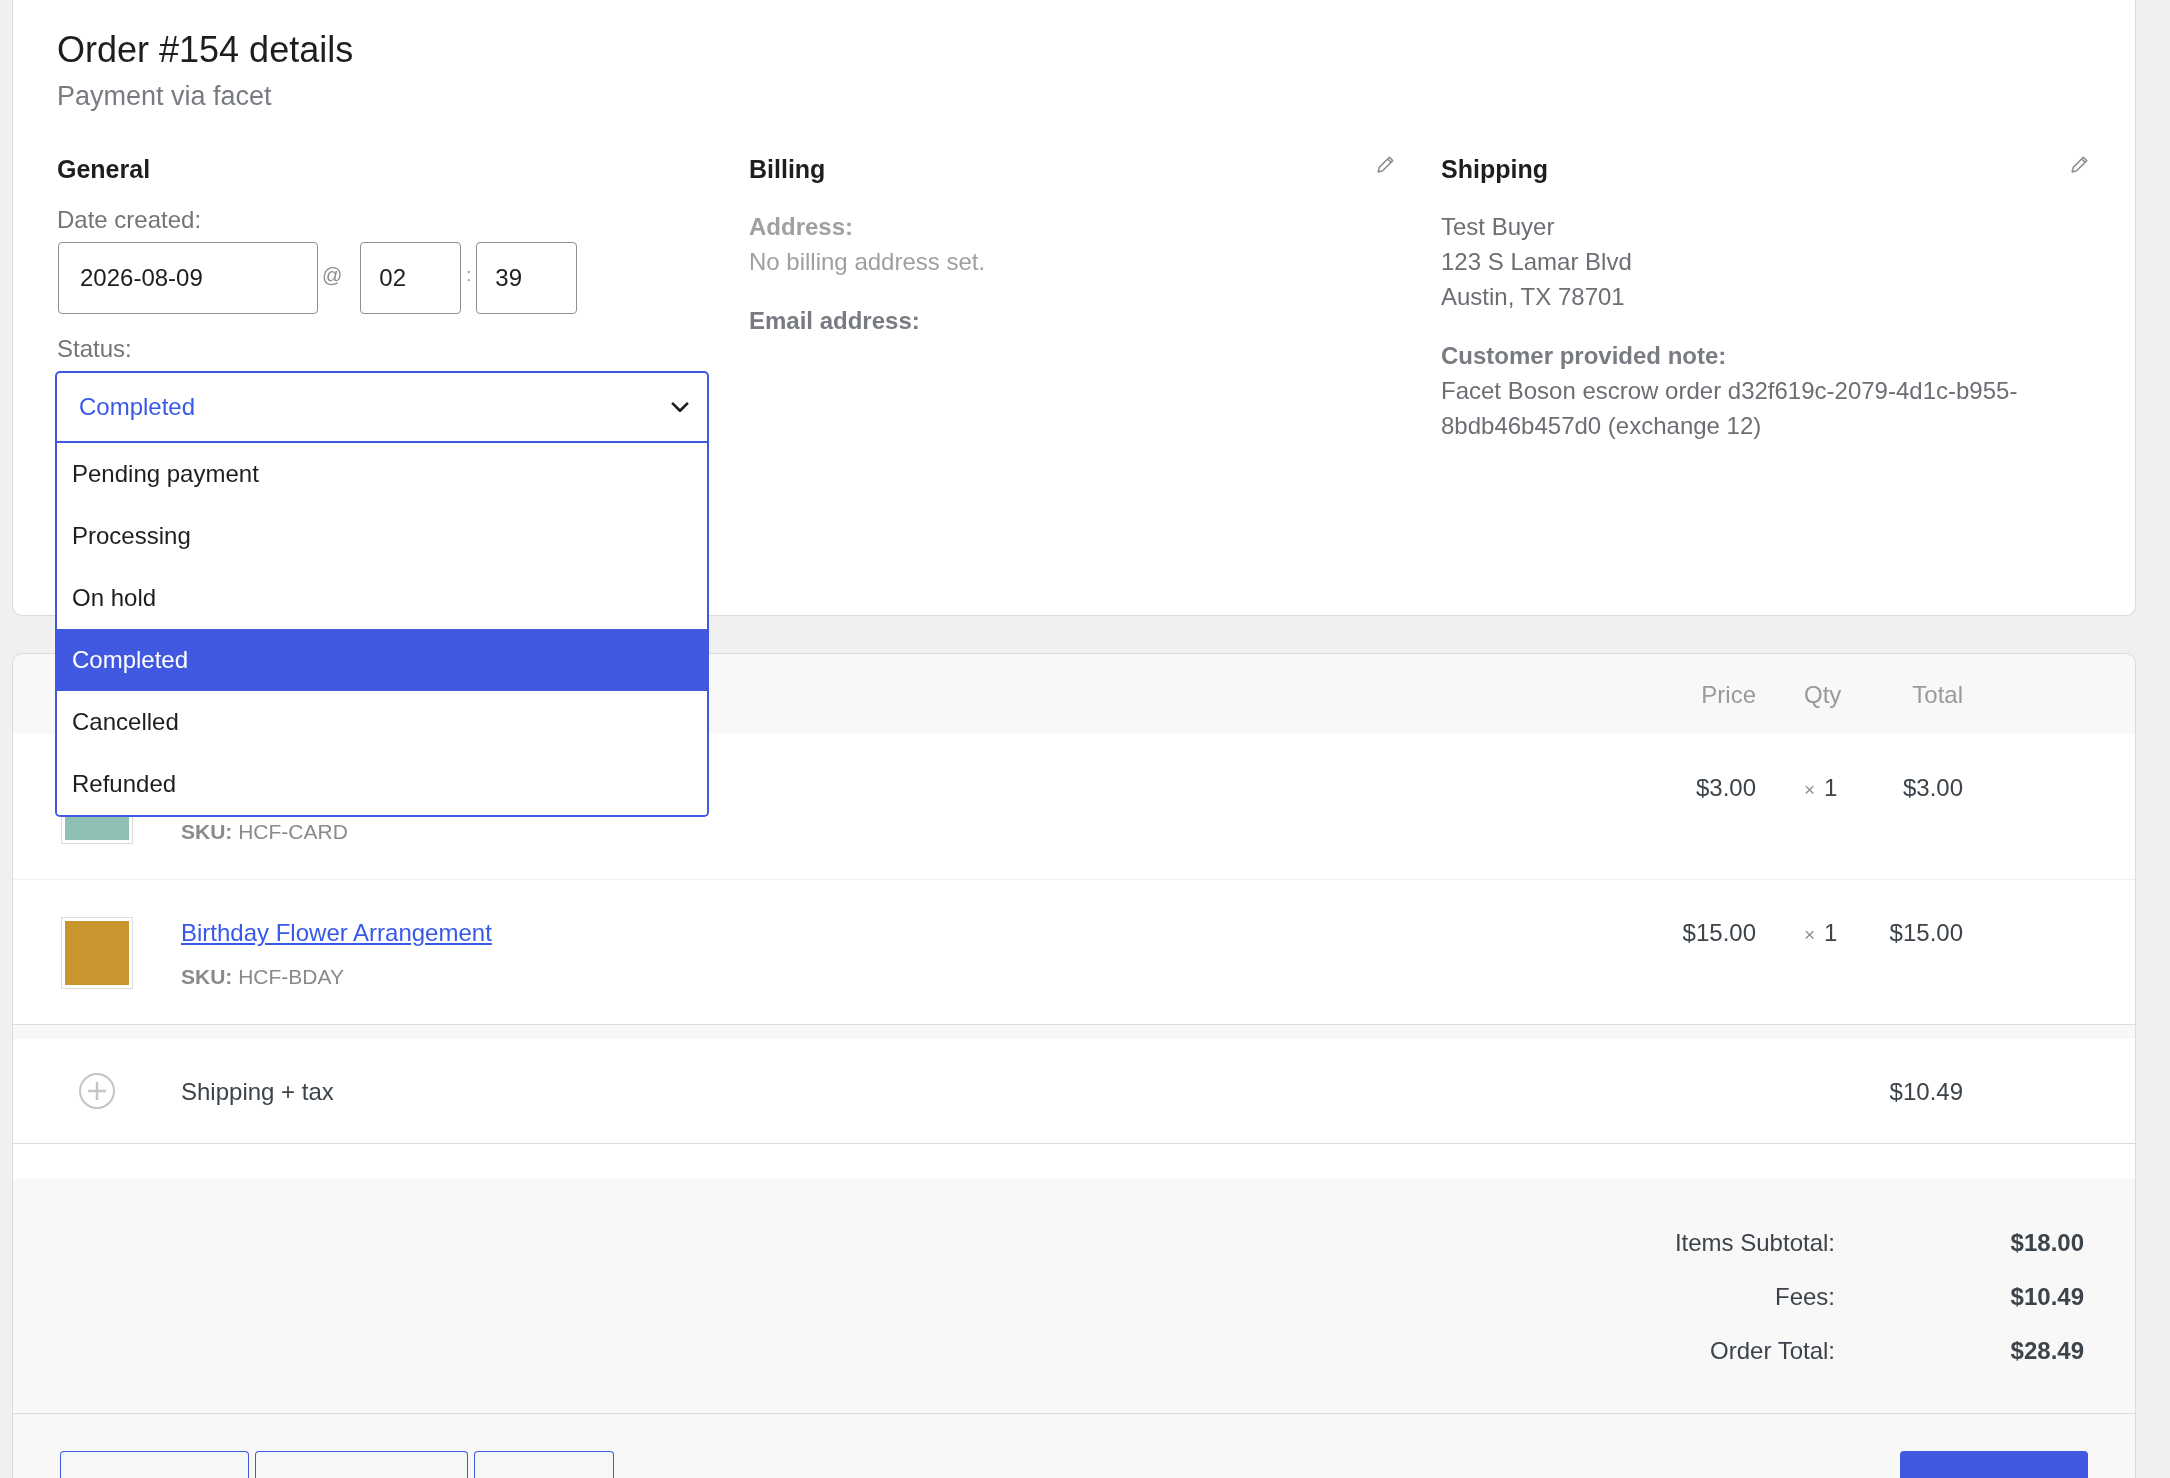  What do you see at coordinates (264, 832) in the screenshot?
I see `sku-text: SKU: HCF-CARD` at bounding box center [264, 832].